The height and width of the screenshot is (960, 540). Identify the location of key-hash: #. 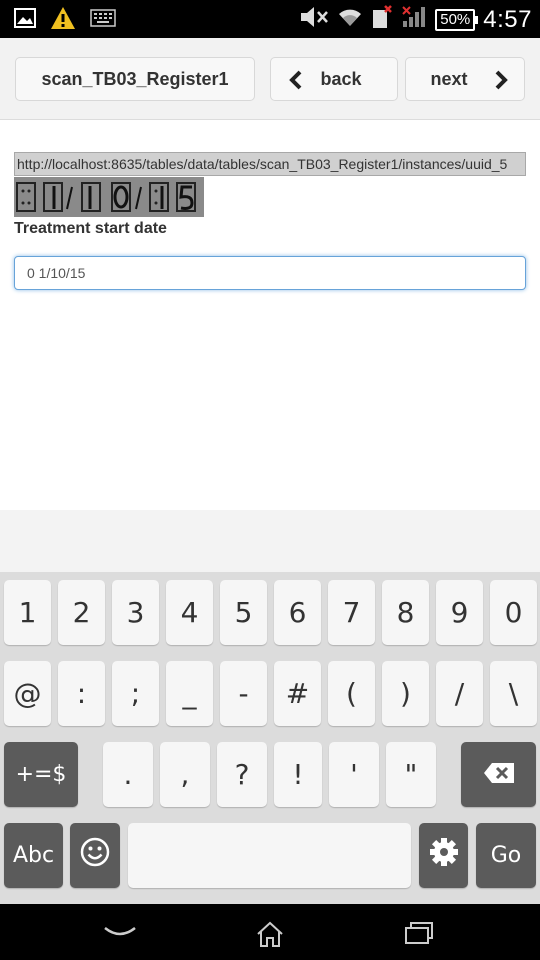
(297, 693).